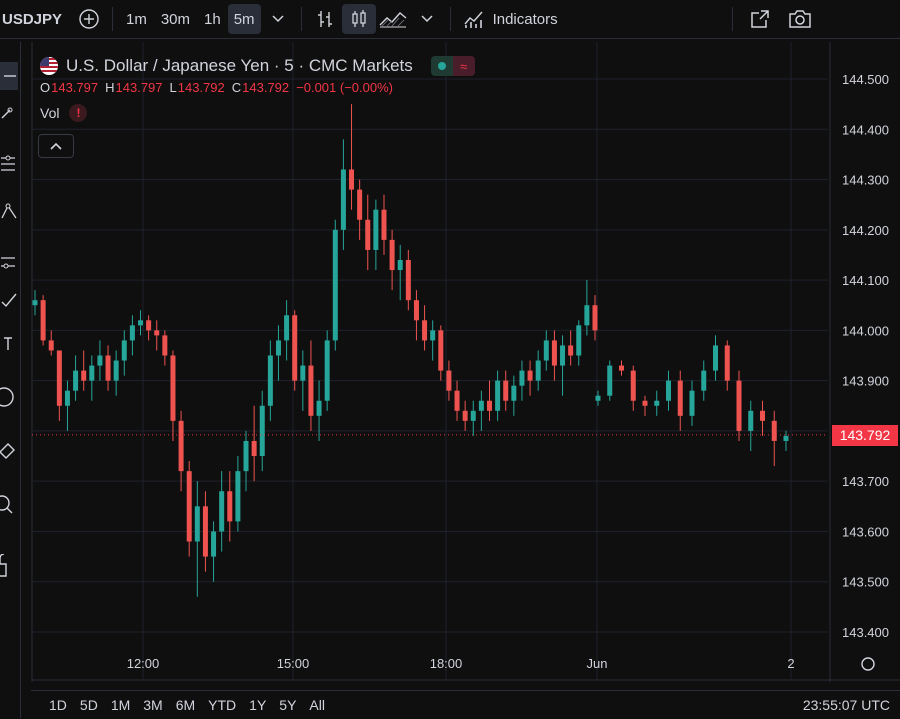 The image size is (900, 719). Describe the element at coordinates (257, 705) in the screenshot. I see `range-1y: 1Y` at that location.